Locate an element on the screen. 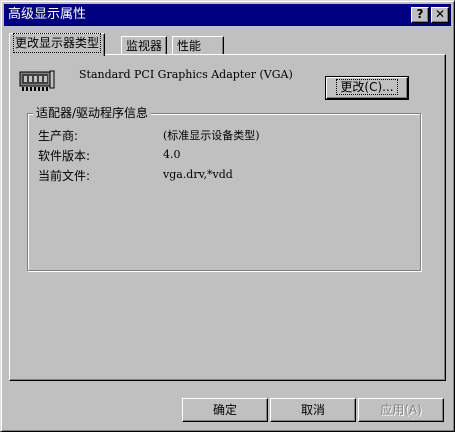 The image size is (455, 432). tab-label: 更改显示器类型 is located at coordinates (57, 43).